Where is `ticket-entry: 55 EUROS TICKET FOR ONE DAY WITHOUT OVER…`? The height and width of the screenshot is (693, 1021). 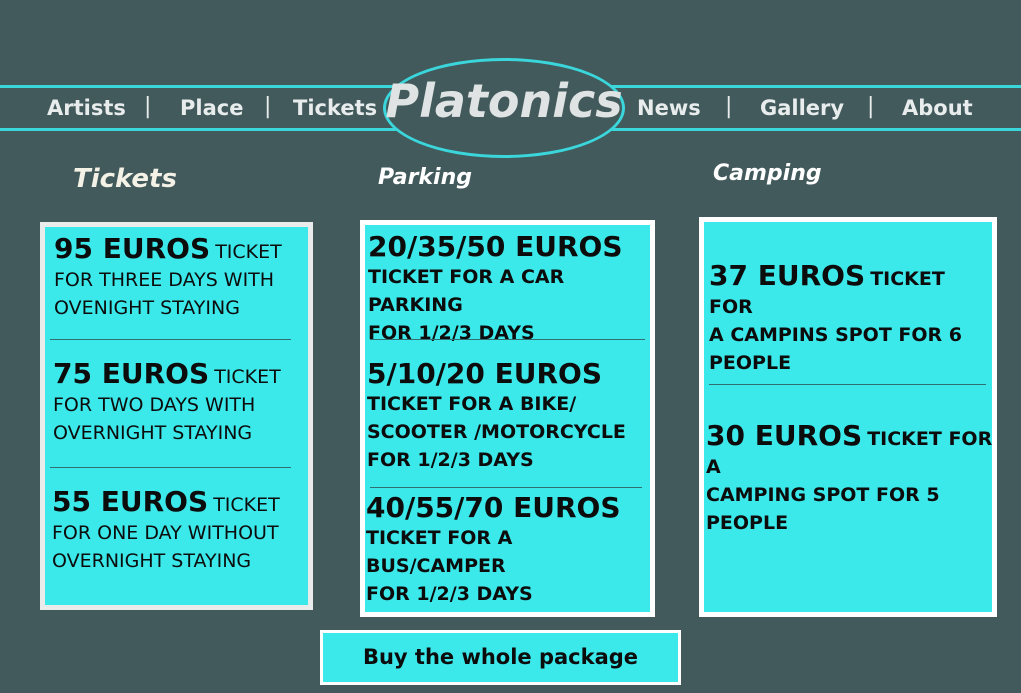
ticket-entry: 55 EUROS TICKET FOR ONE DAY WITHOUT OVER… is located at coordinates (179, 530).